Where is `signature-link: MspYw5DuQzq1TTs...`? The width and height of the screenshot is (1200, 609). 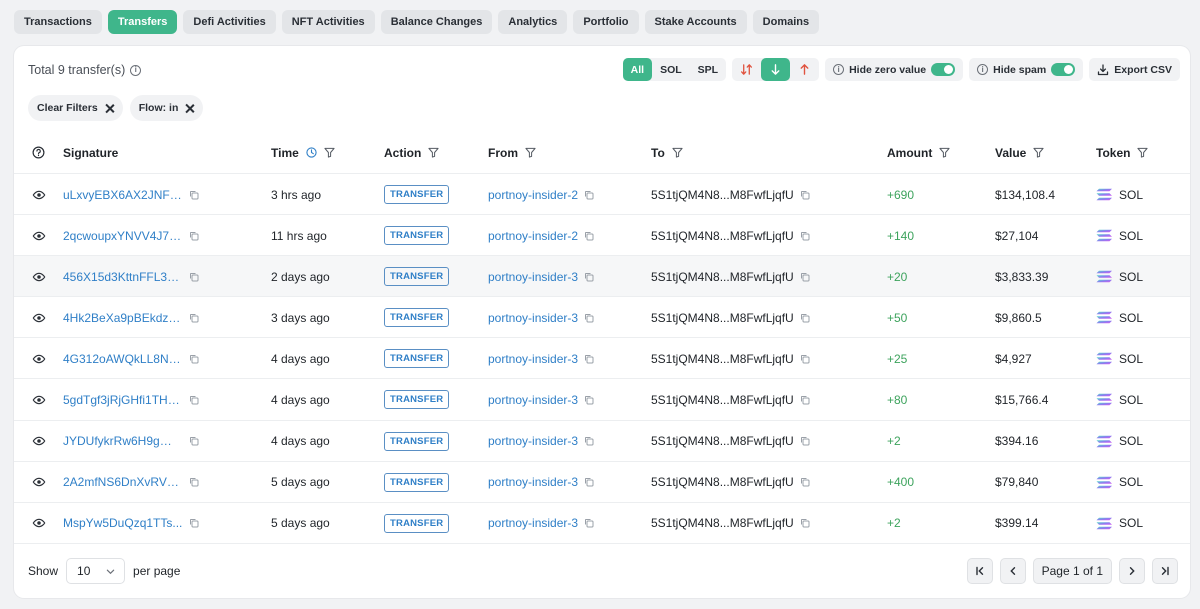
signature-link: MspYw5DuQzq1TTs... is located at coordinates (123, 523).